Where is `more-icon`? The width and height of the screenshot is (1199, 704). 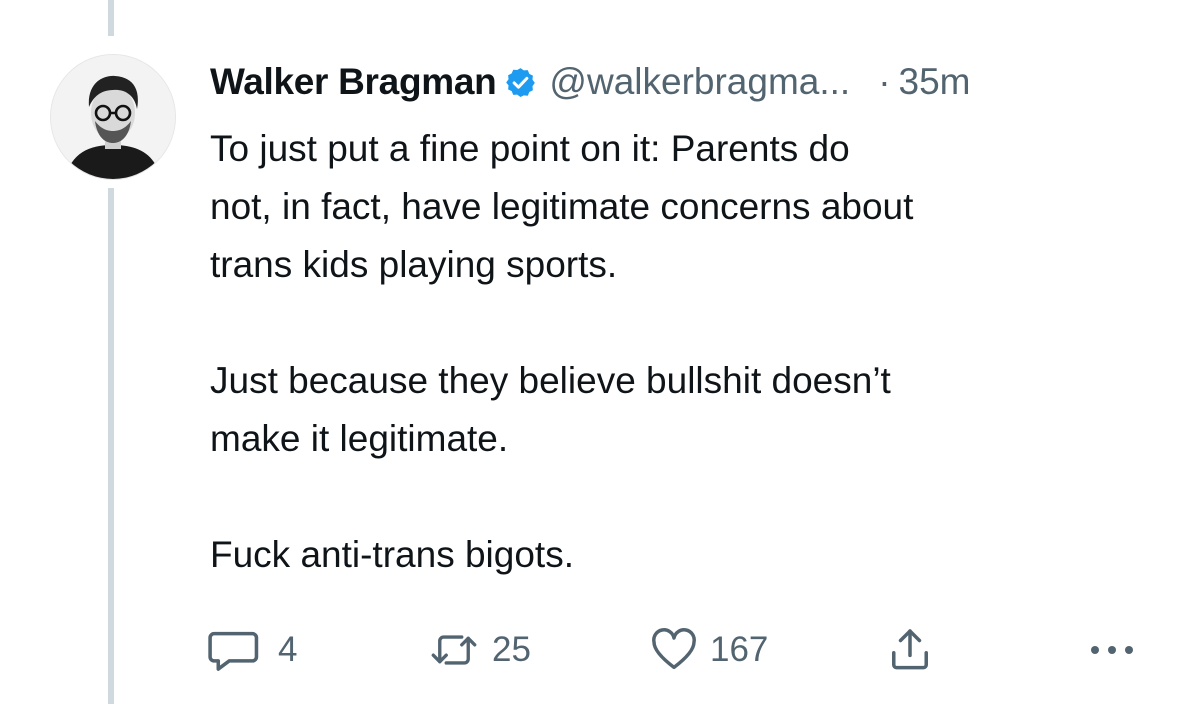
more-icon is located at coordinates (1112, 650).